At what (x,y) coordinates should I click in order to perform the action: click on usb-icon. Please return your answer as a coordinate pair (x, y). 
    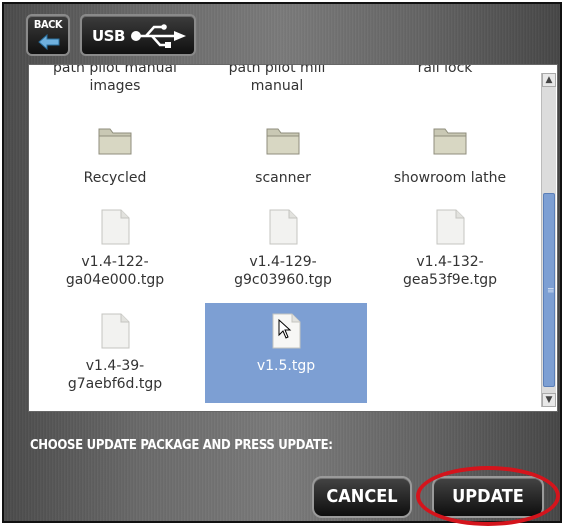
    Looking at the image, I should click on (158, 36).